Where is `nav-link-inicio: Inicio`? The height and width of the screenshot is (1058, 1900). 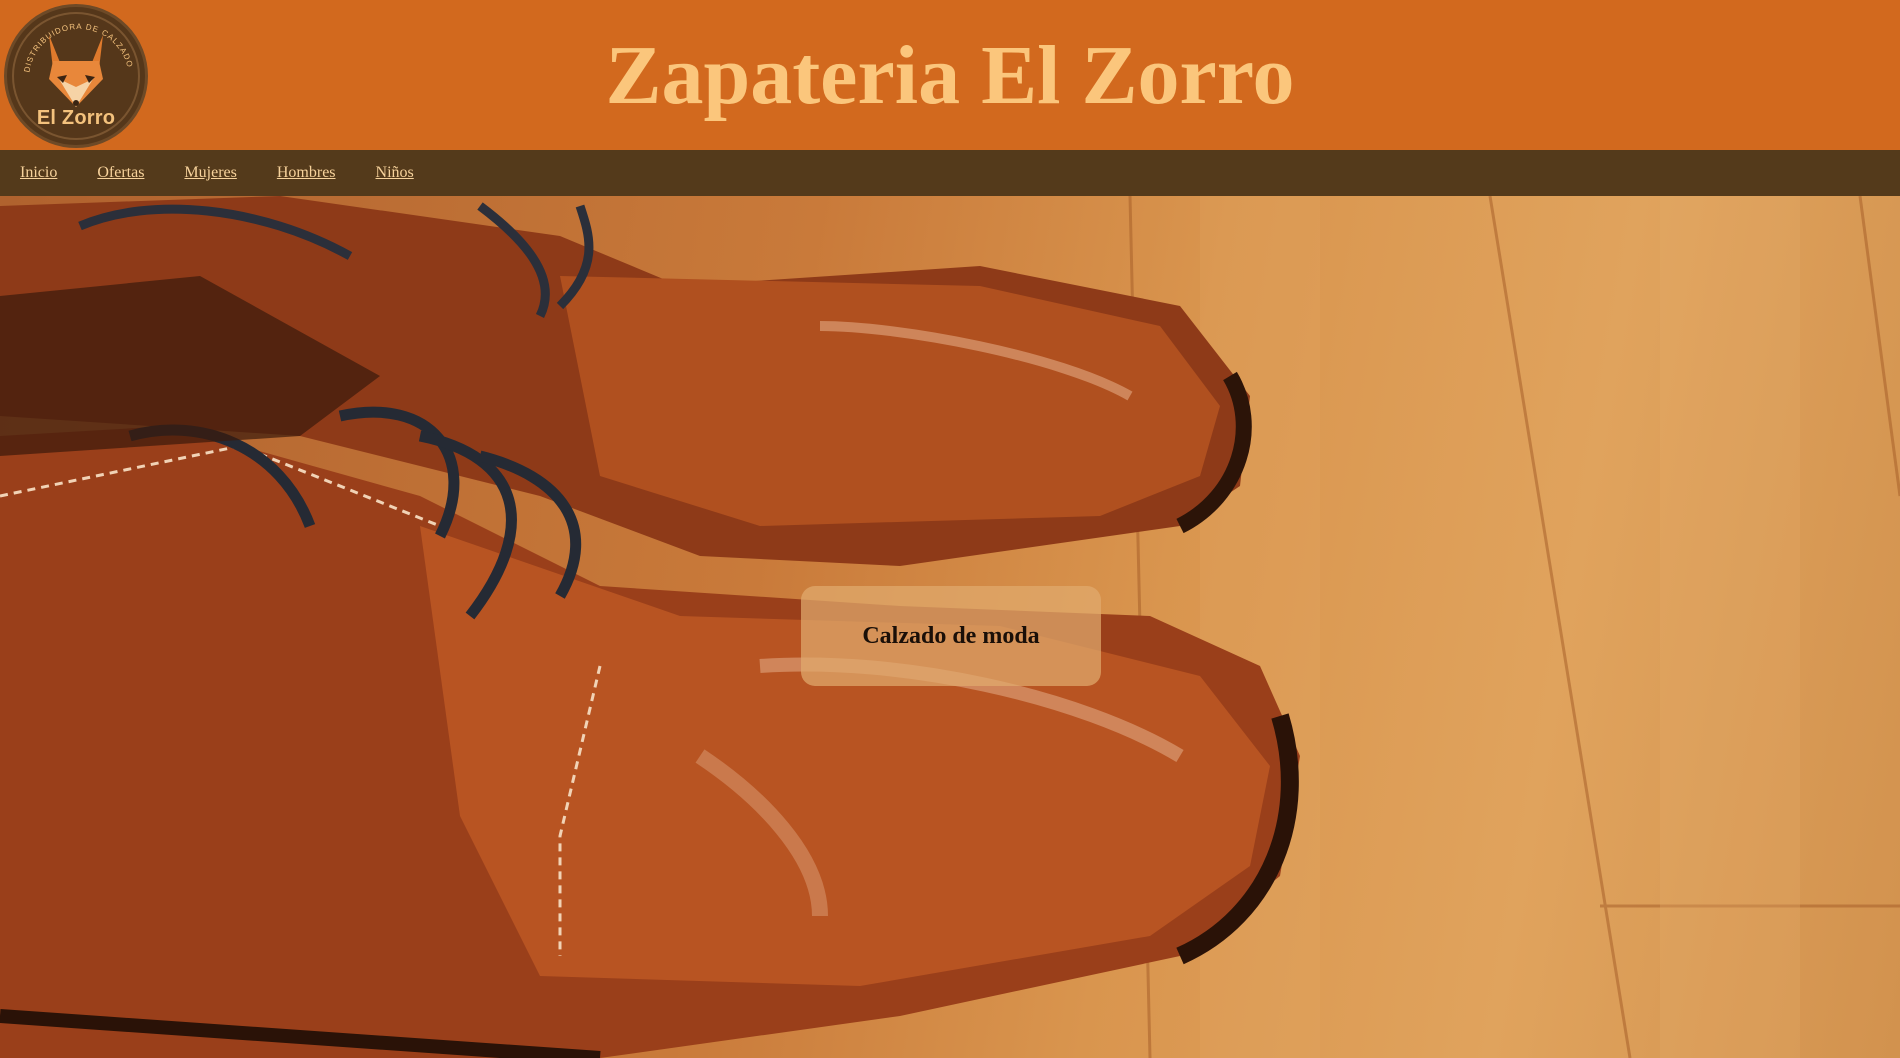
nav-link-inicio: Inicio is located at coordinates (38, 173).